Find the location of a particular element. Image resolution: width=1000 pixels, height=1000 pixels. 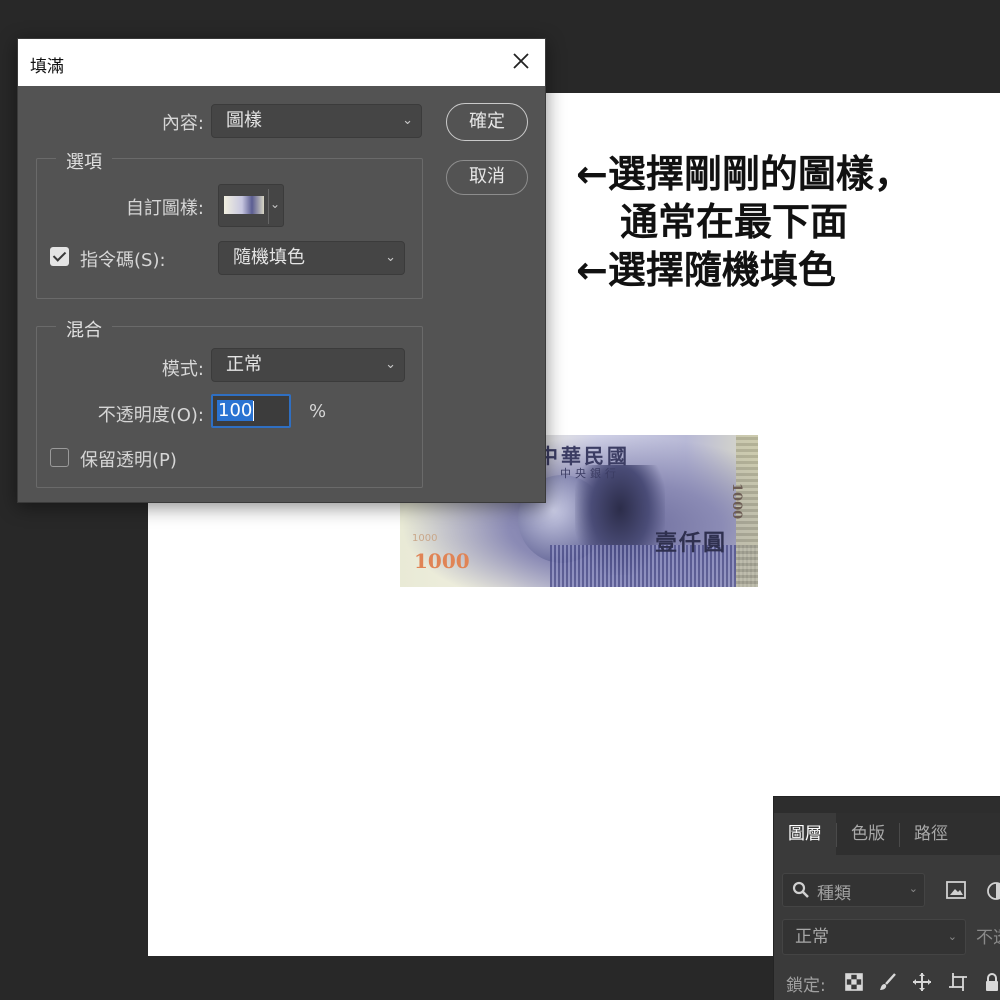

pattern-thumbnail is located at coordinates (244, 205).